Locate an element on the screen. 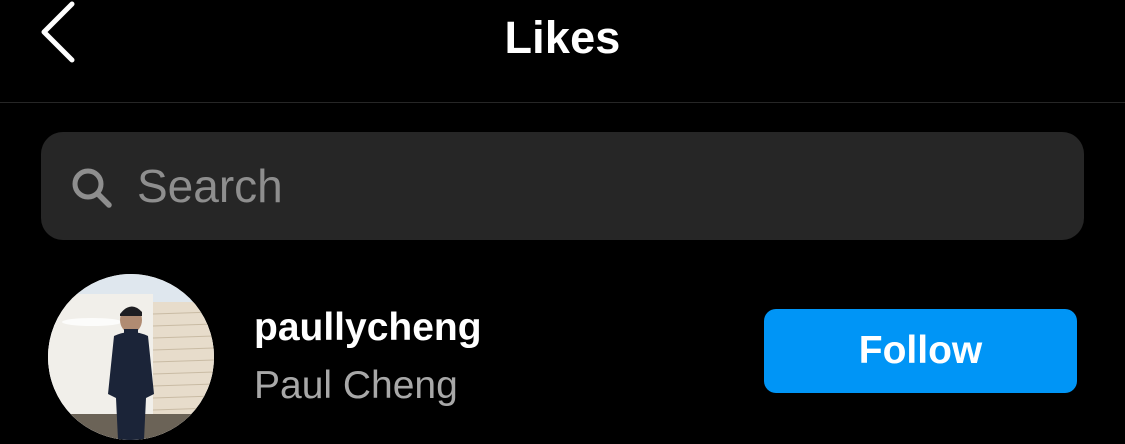 Image resolution: width=1125 pixels, height=444 pixels. full-name: Paul Cheng is located at coordinates (356, 385).